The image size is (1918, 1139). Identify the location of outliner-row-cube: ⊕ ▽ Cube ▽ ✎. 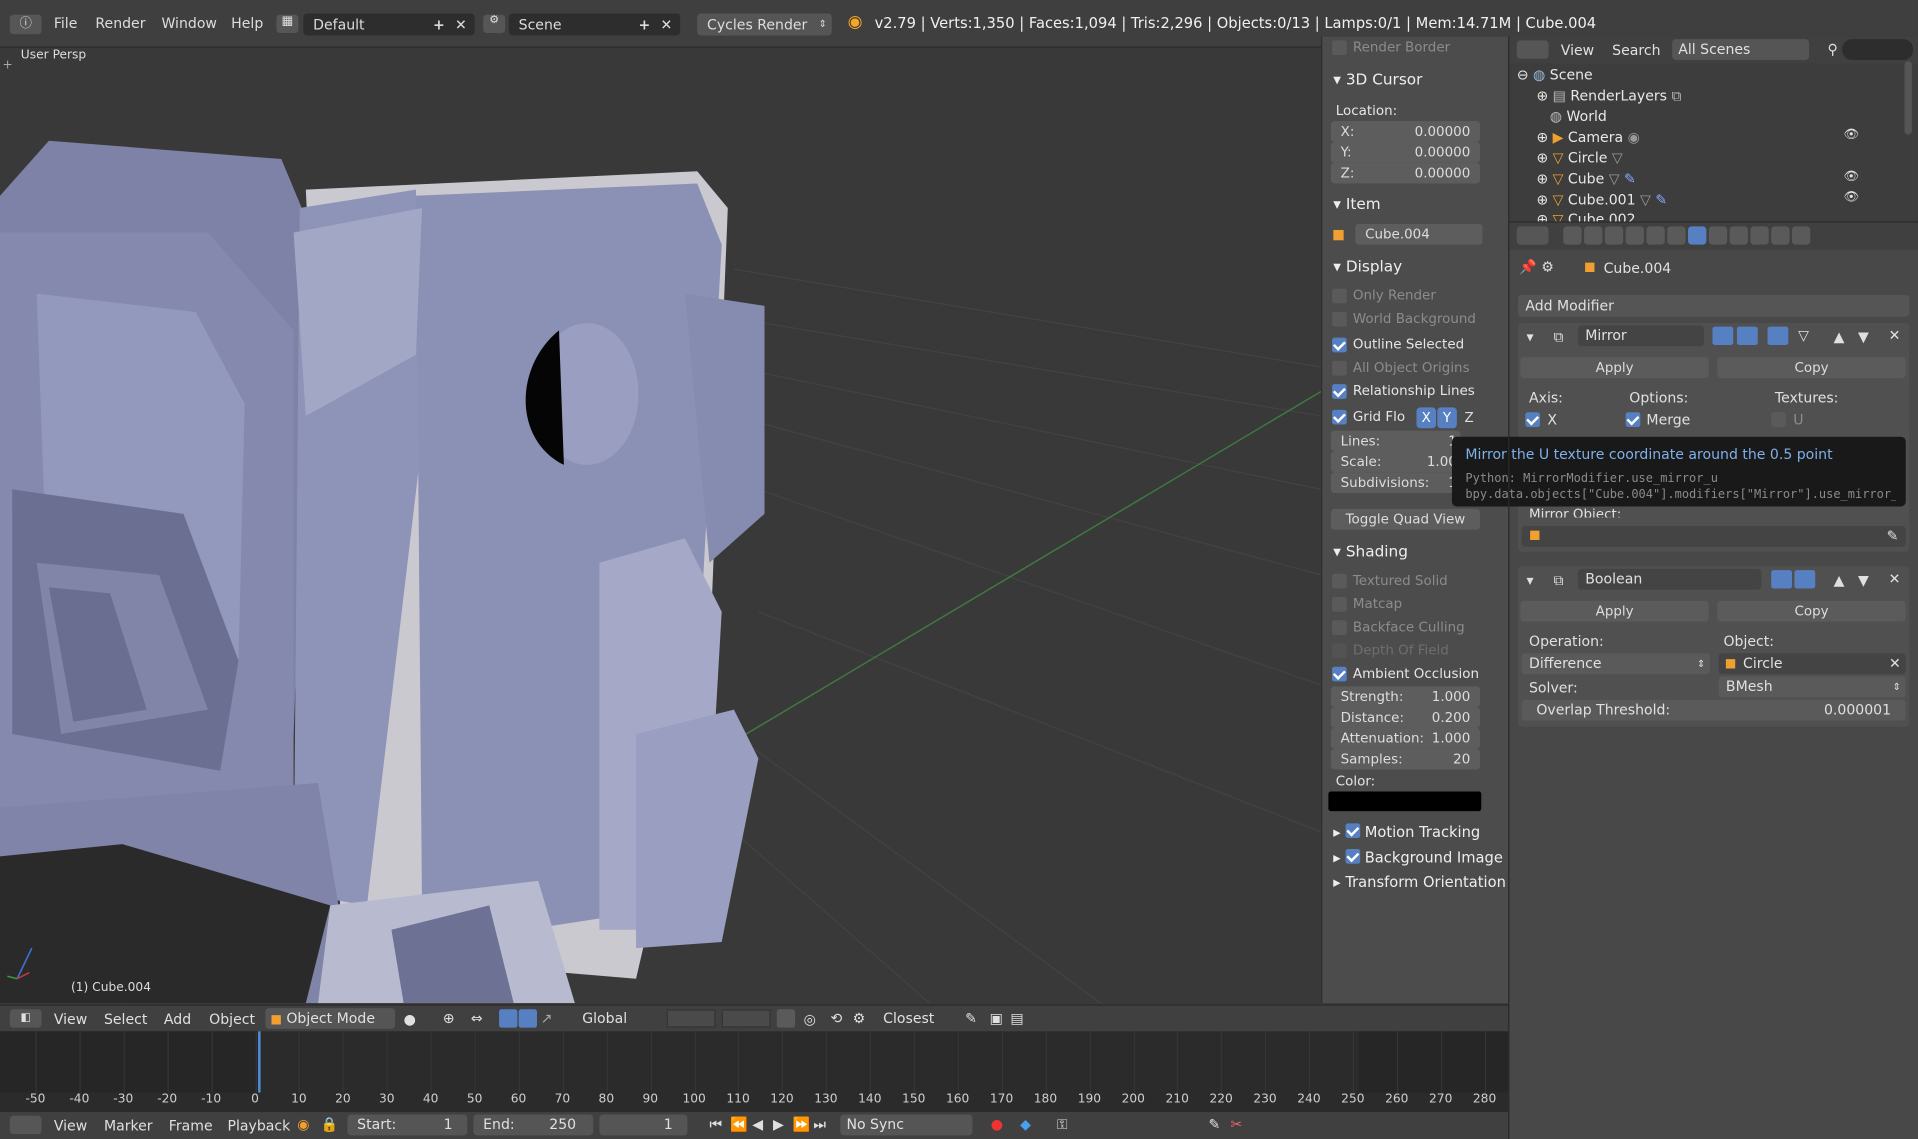
(1585, 178).